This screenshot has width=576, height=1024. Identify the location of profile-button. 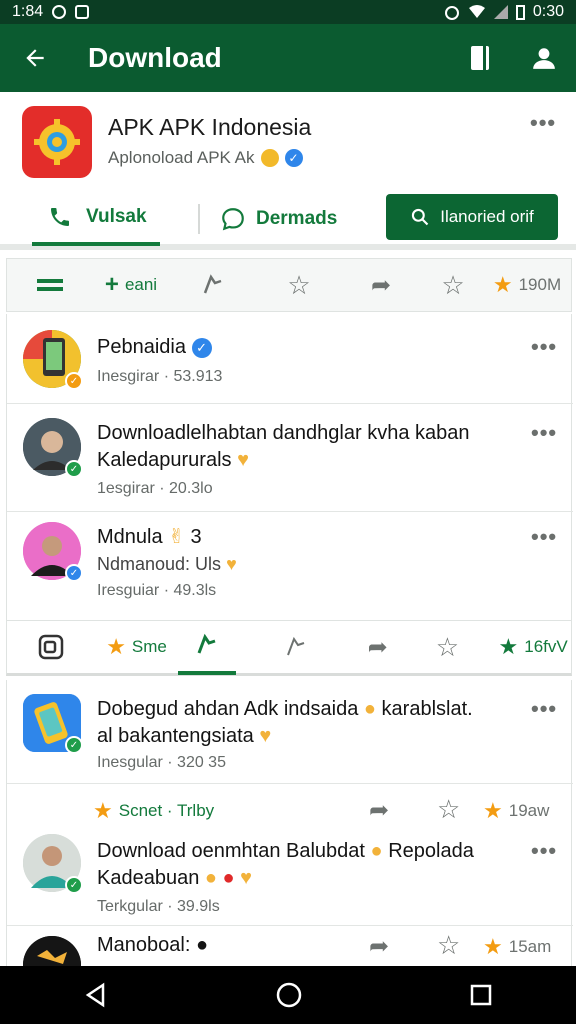
(544, 58).